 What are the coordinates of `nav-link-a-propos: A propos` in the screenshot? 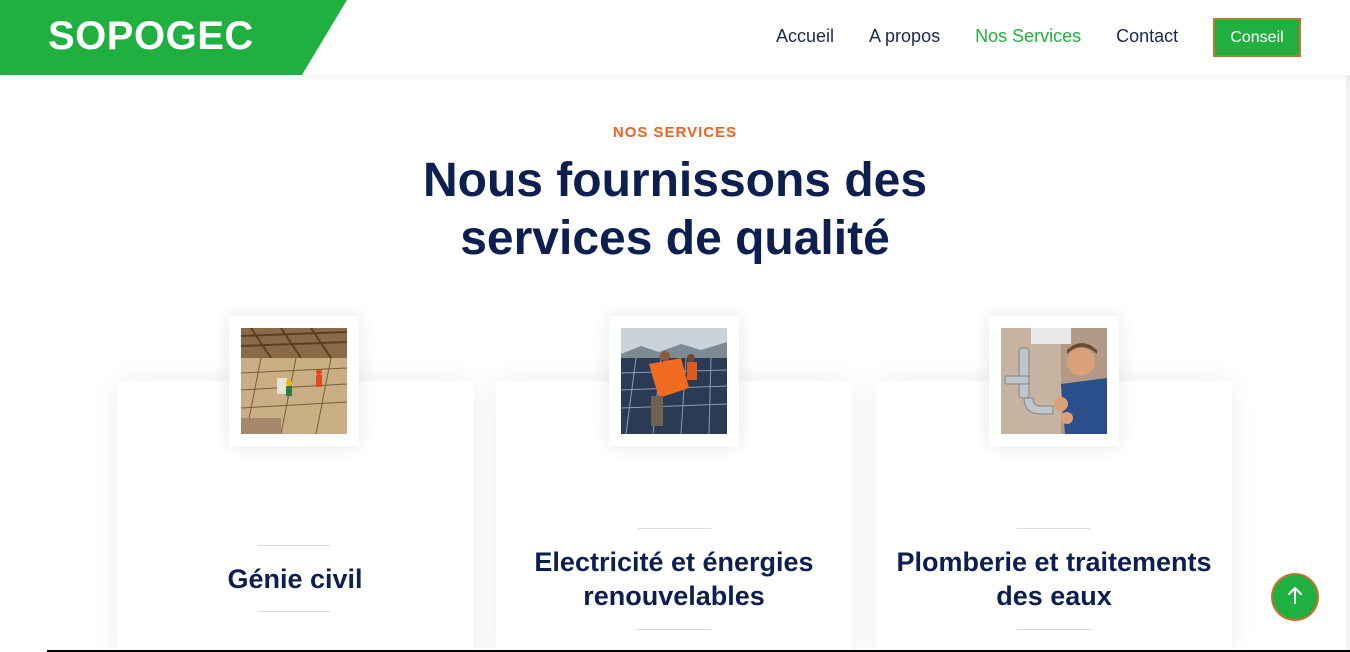 It's located at (904, 36).